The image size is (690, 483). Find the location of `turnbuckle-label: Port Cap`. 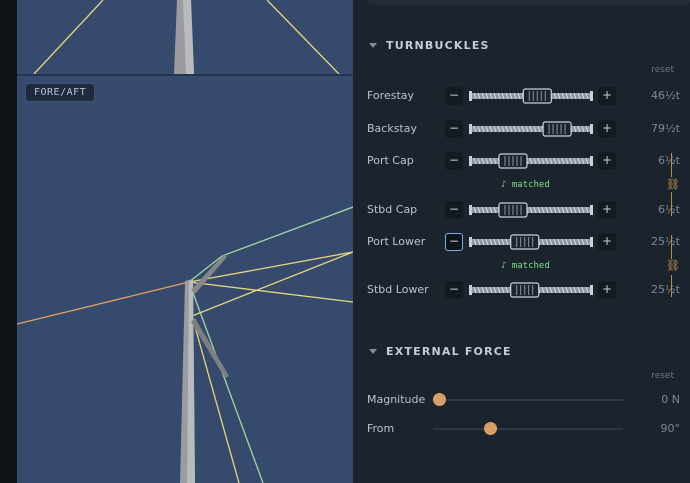

turnbuckle-label: Port Cap is located at coordinates (390, 160).